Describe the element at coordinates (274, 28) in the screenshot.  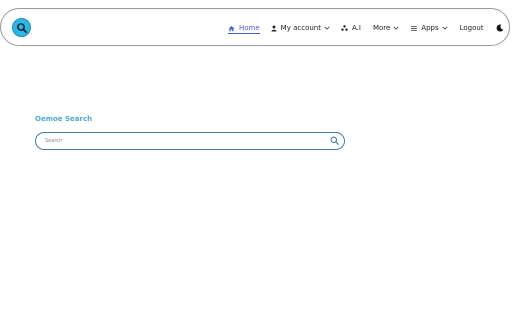
I see `user-icon` at that location.